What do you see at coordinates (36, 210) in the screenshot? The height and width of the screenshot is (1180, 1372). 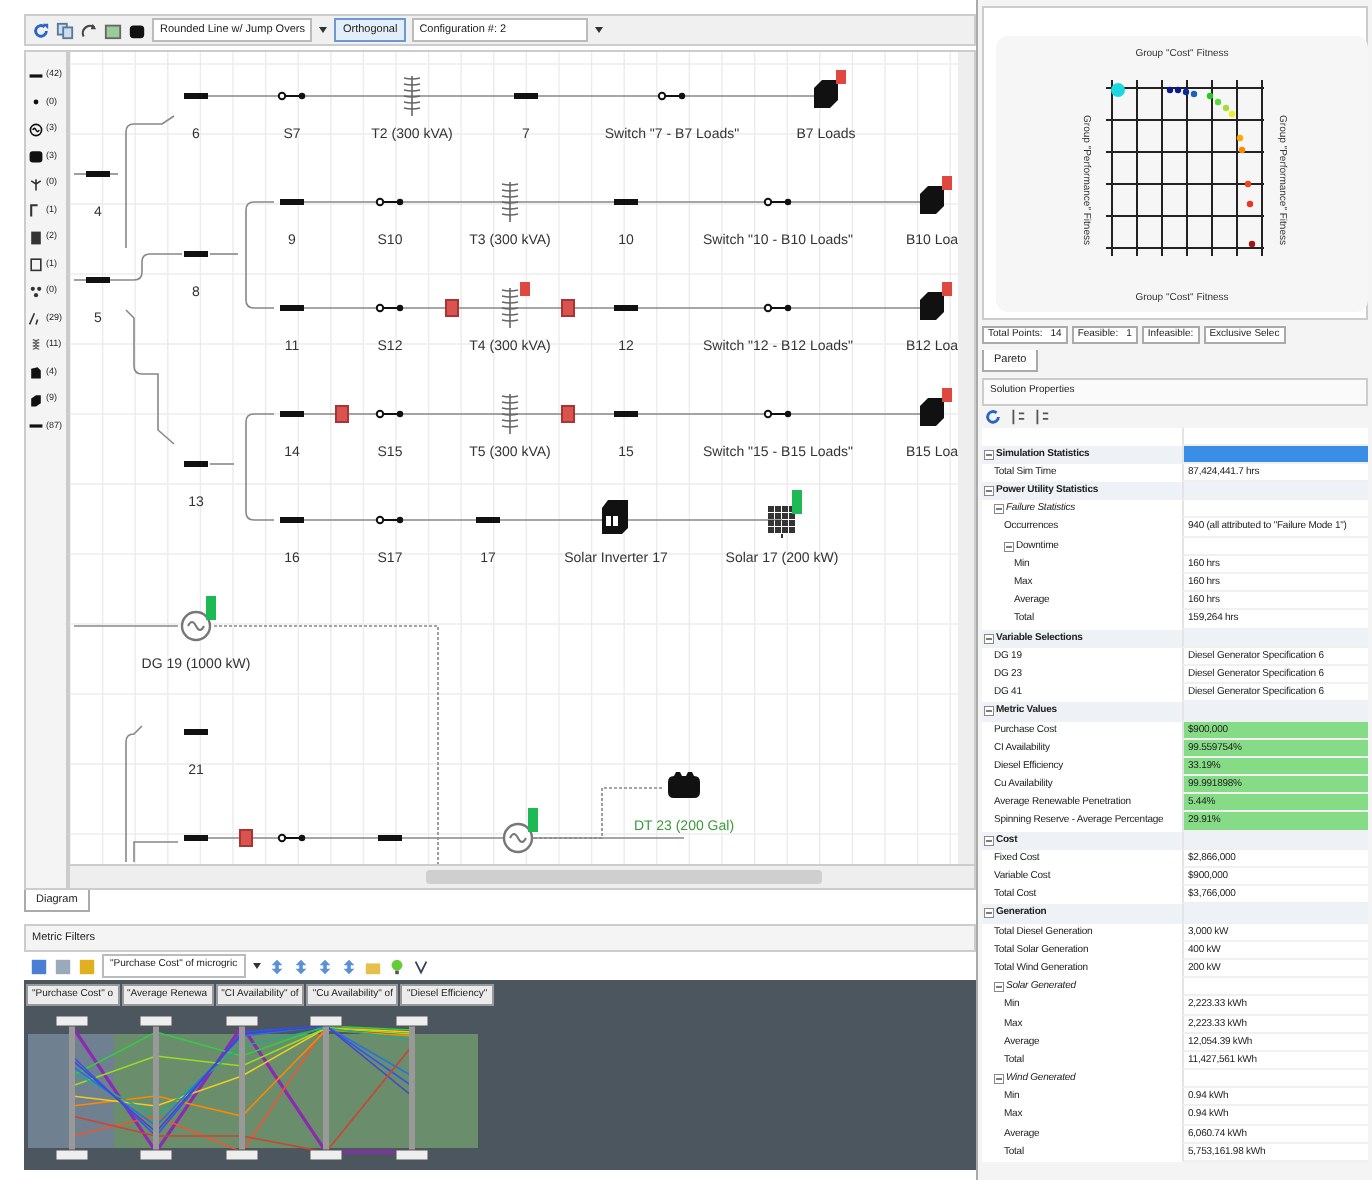 I see `meter-tool-icon` at bounding box center [36, 210].